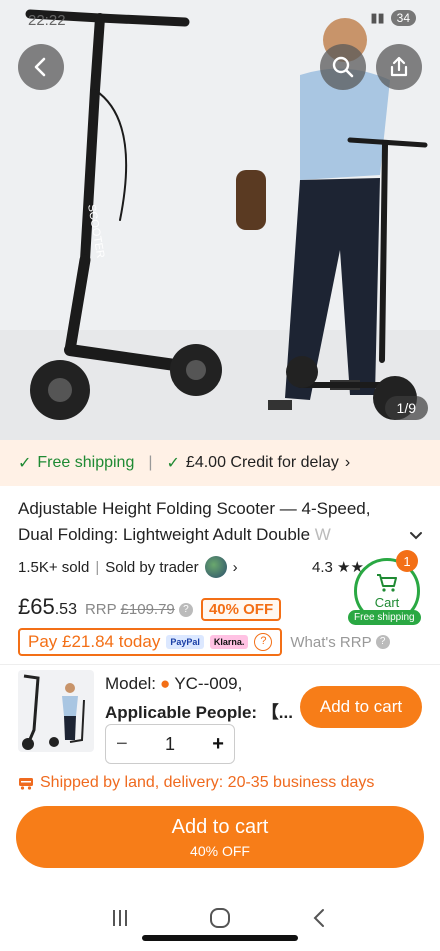 This screenshot has width=440, height=951. Describe the element at coordinates (36, 606) in the screenshot. I see `price-whole: £65` at that location.